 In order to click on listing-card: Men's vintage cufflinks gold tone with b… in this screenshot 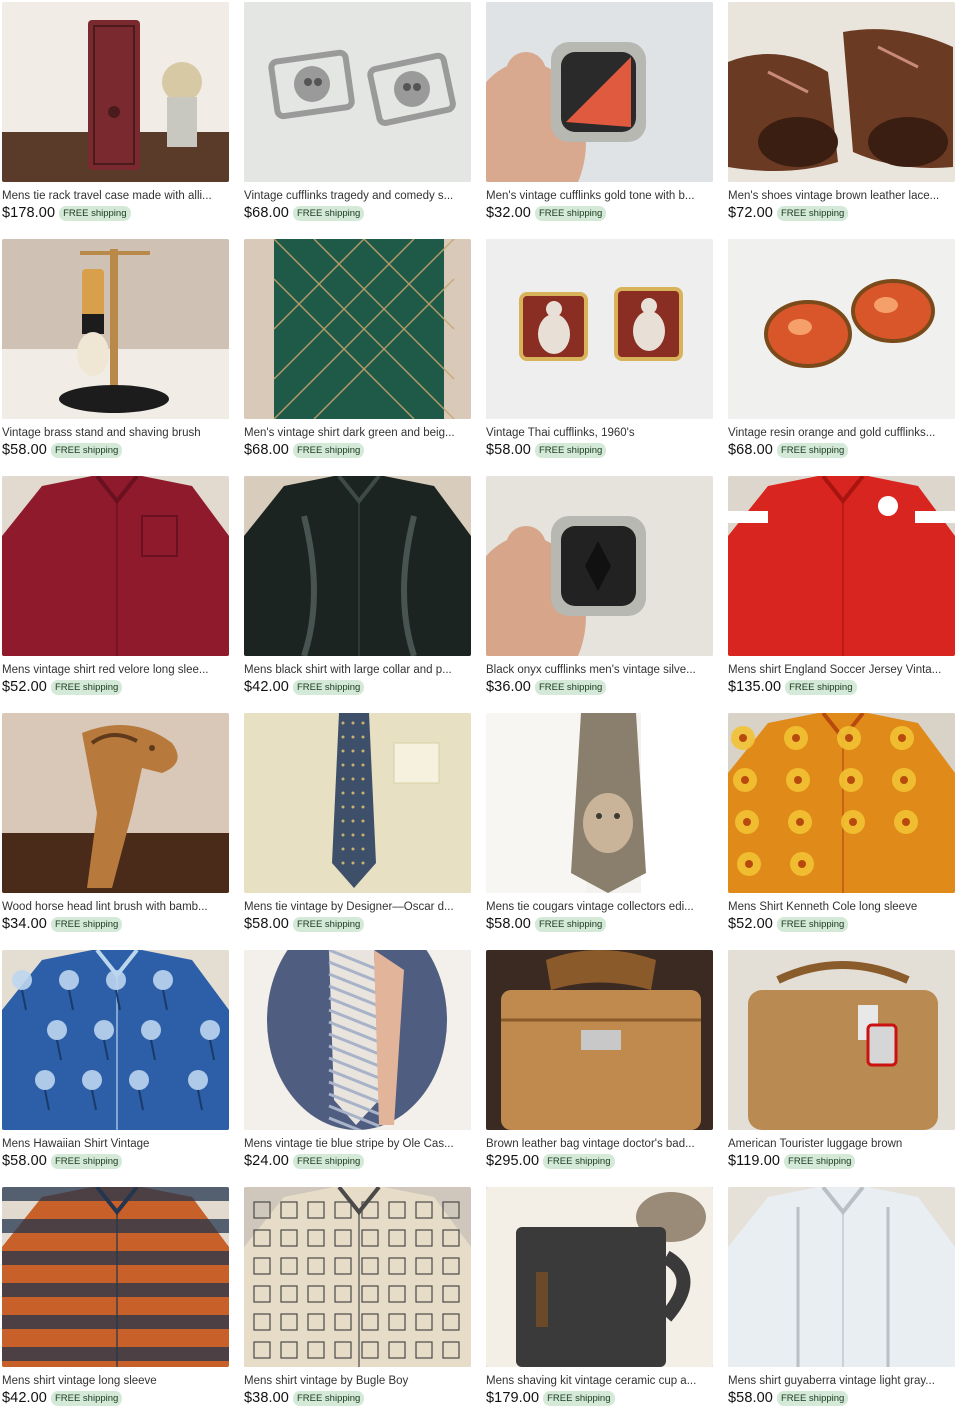, I will do `click(605, 118)`.